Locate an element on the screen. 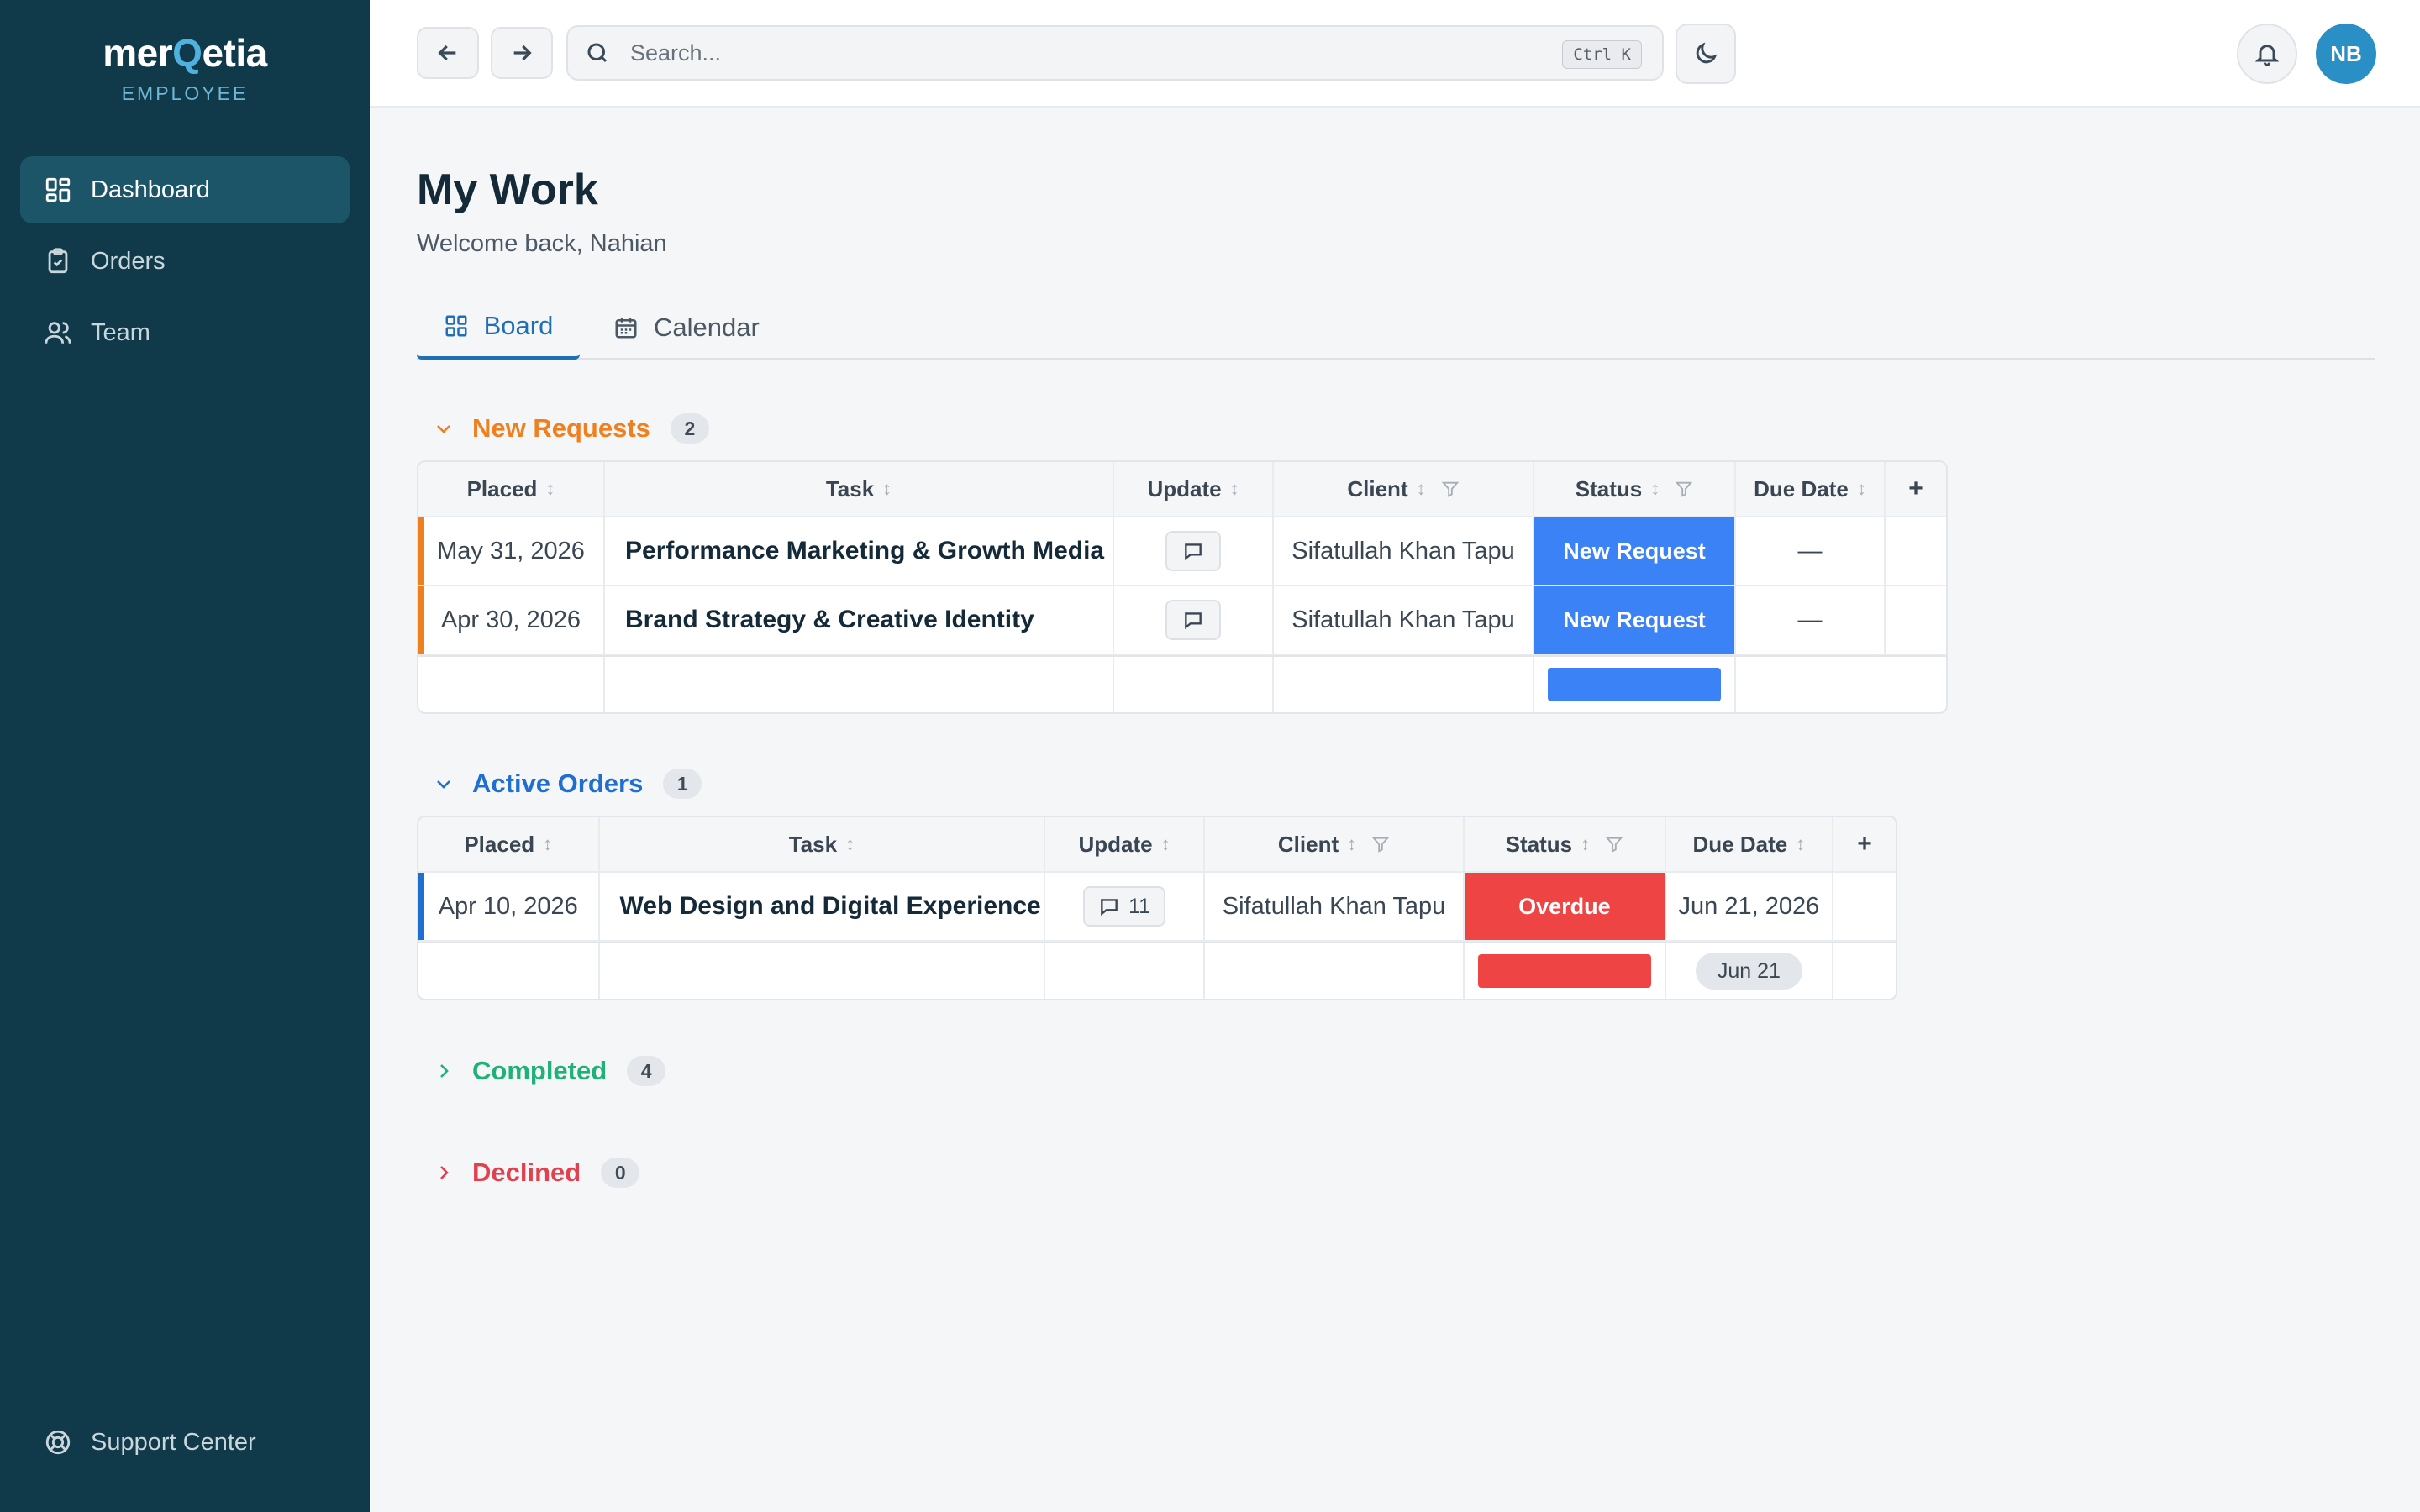 The width and height of the screenshot is (2420, 1512). search-bar: Ctrl K is located at coordinates (1115, 53).